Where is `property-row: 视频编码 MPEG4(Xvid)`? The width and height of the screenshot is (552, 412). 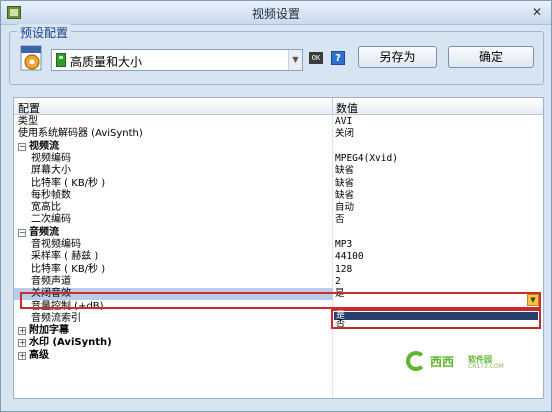
property-row: 视频编码 MPEG4(Xvid) is located at coordinates (278, 159).